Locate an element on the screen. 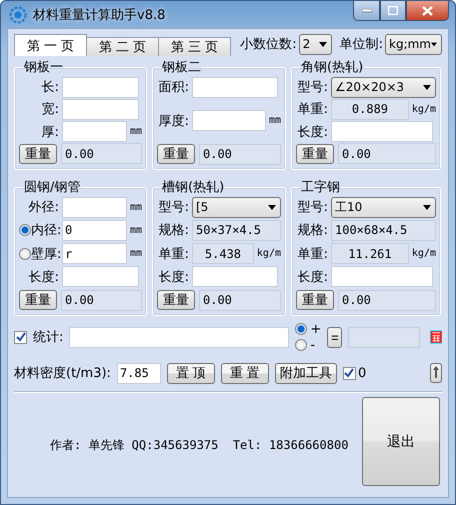 The height and width of the screenshot is (505, 456). up-arrow-icon is located at coordinates (436, 372).